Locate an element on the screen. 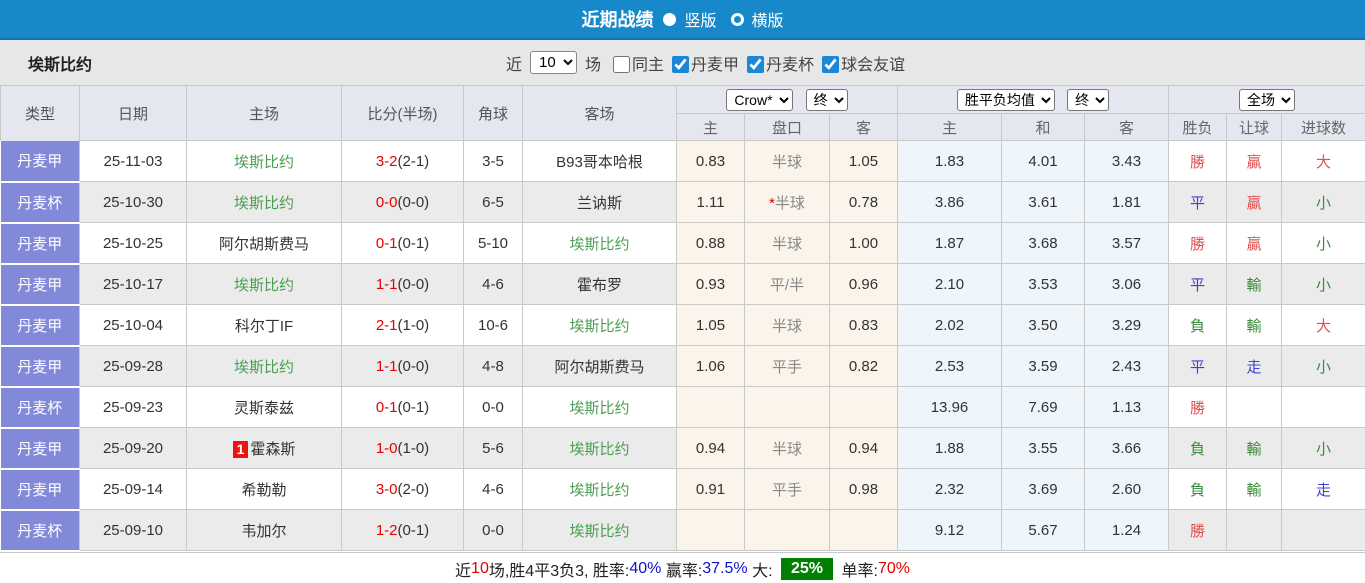  avg-draw-odds: 3.59 is located at coordinates (1043, 366).